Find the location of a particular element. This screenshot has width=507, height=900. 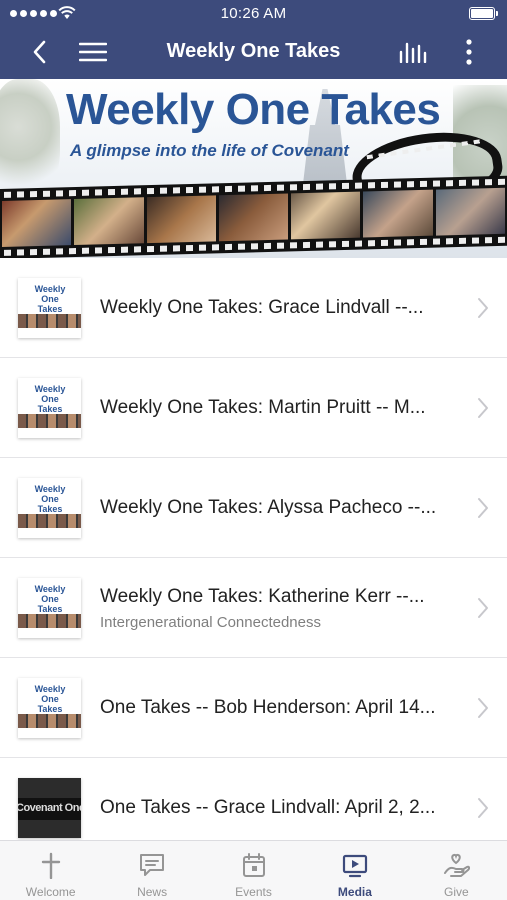

tab-label: Media is located at coordinates (354, 892).